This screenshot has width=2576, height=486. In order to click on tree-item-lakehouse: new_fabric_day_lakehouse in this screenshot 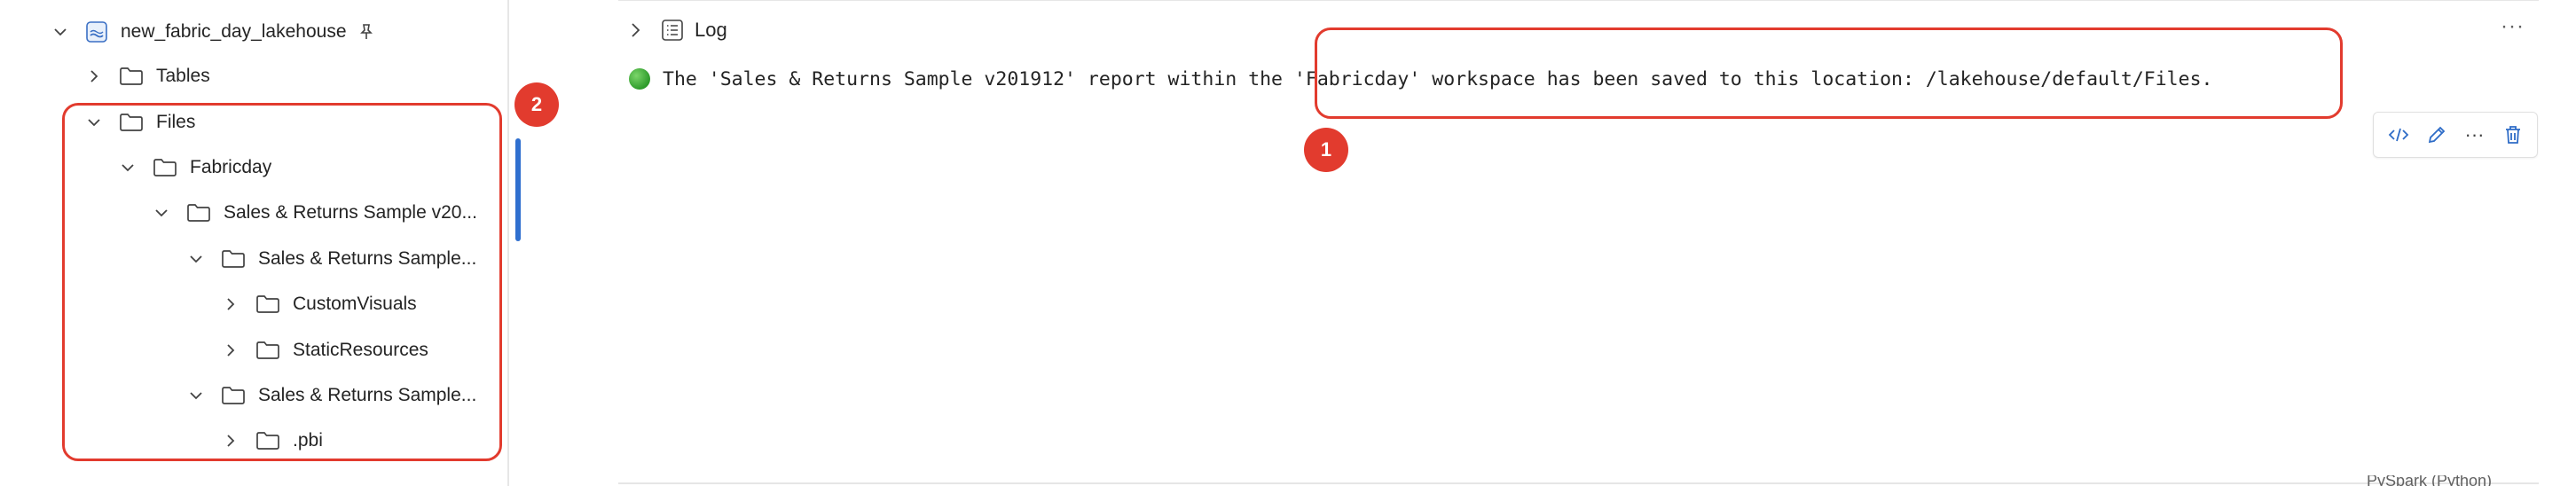, I will do `click(213, 31)`.